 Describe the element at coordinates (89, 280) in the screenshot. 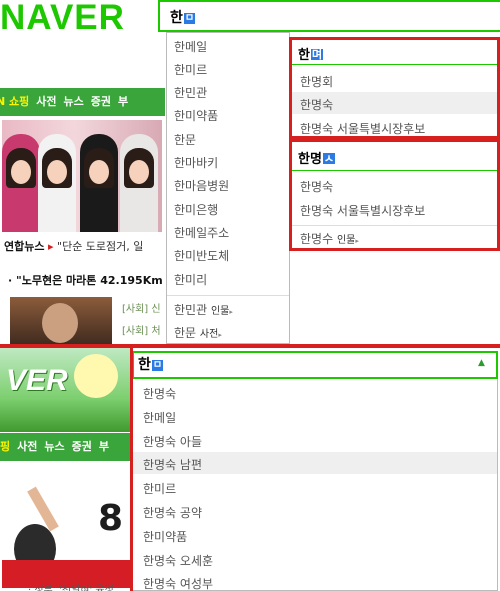

I see `news-headline-secondary-text: "노무현은 마라톤 42.195Km` at that location.